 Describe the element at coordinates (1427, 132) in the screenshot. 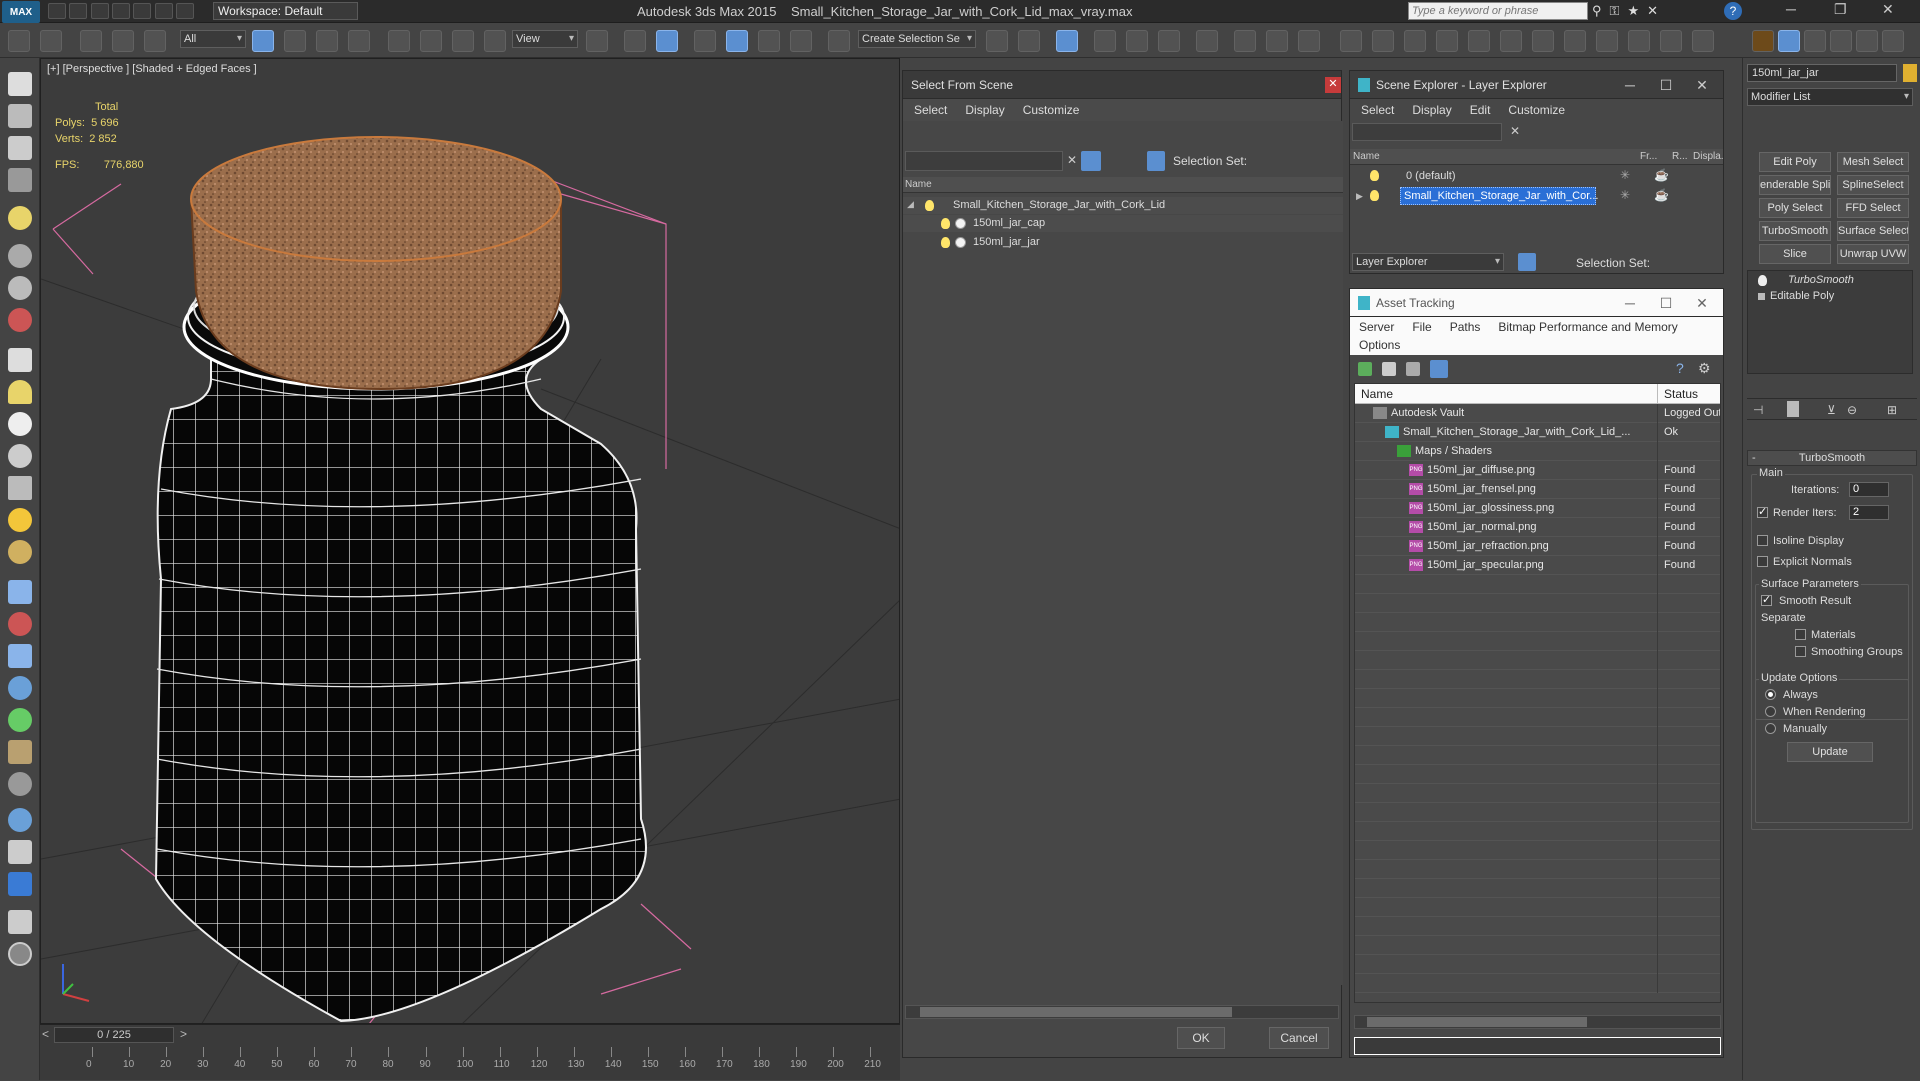

I see `find-input` at that location.